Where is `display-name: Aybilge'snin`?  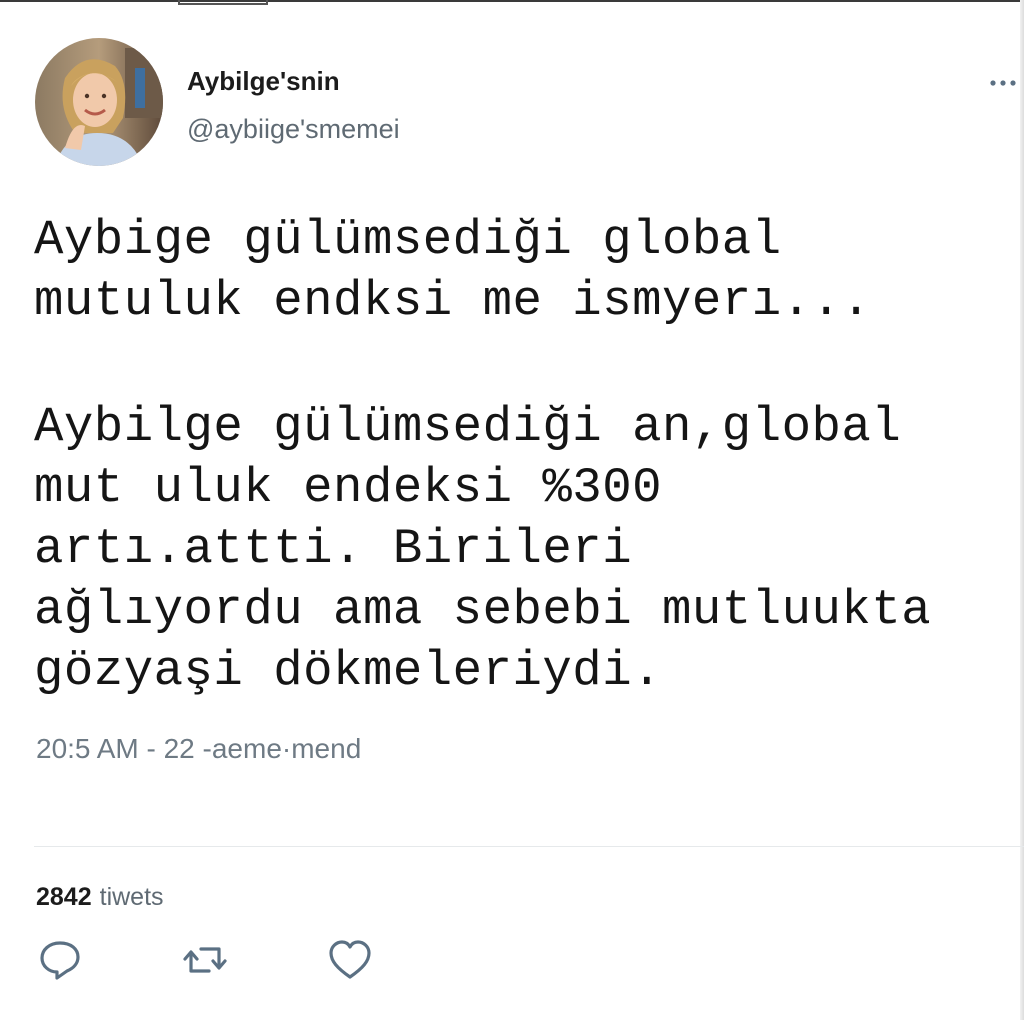 display-name: Aybilge'snin is located at coordinates (263, 81).